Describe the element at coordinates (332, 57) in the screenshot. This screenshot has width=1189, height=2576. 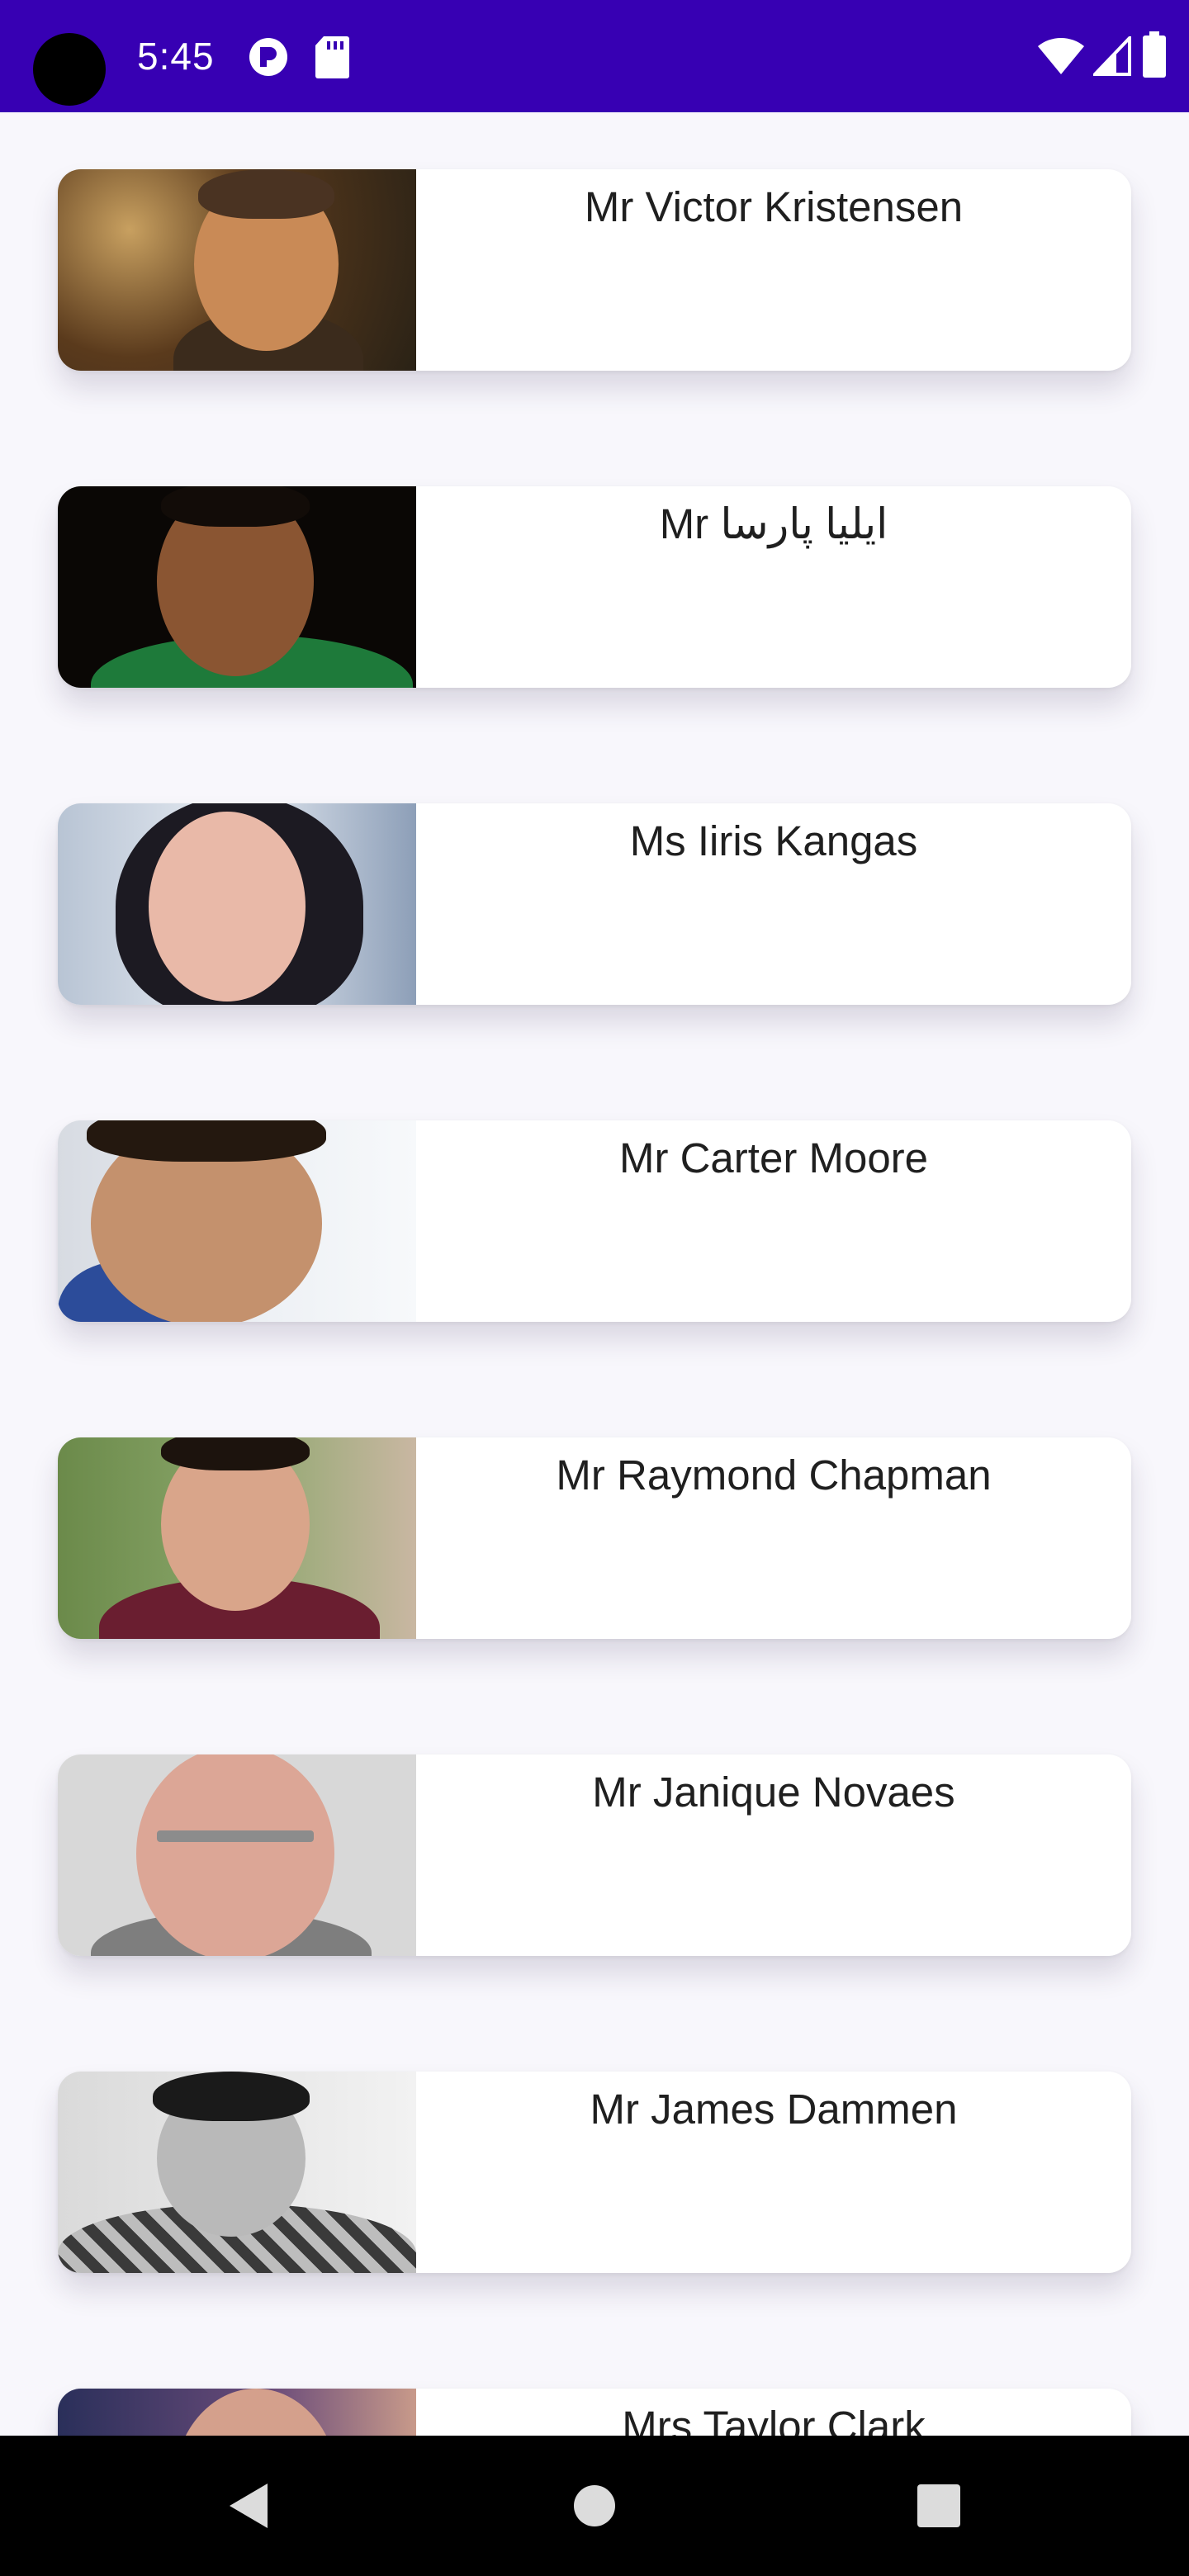
I see `sd-card-icon` at that location.